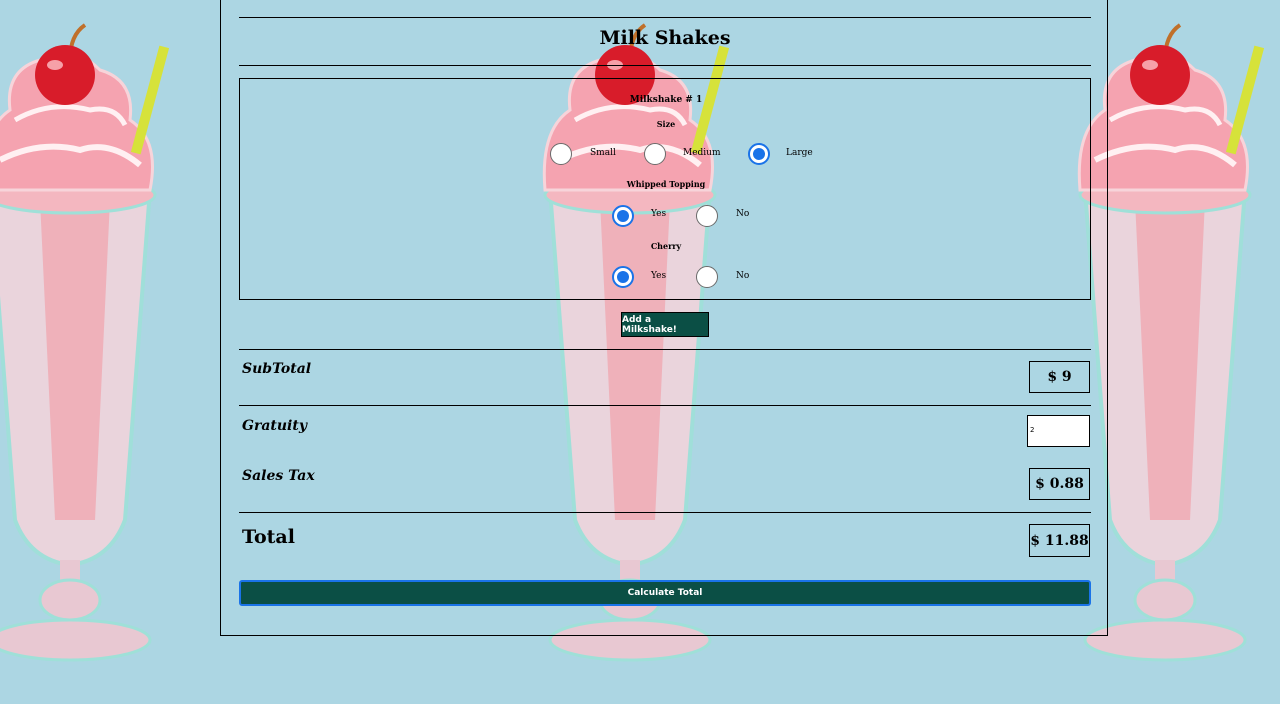 This screenshot has height=704, width=1280. I want to click on gratuity-input: 2, so click(1058, 431).